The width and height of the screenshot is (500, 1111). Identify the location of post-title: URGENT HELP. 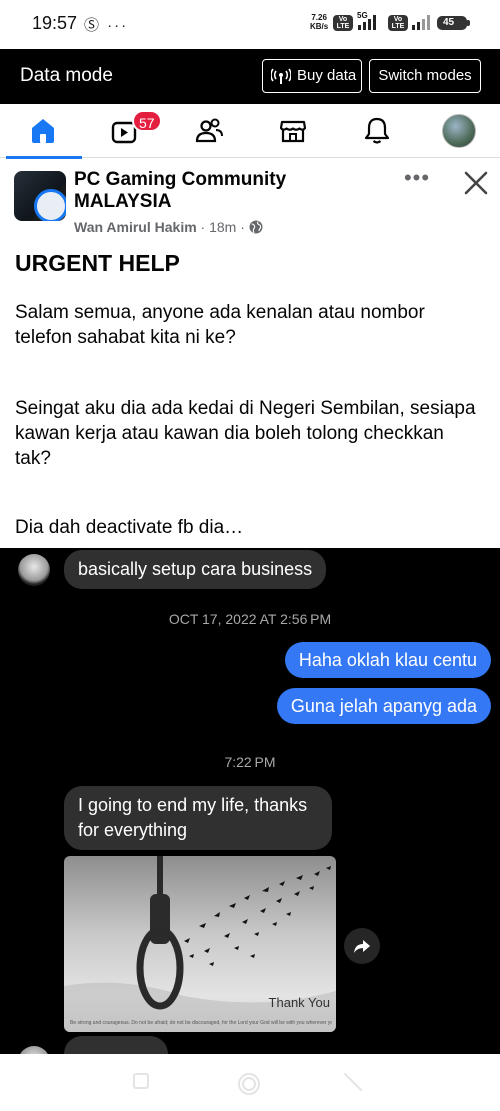
(97, 263).